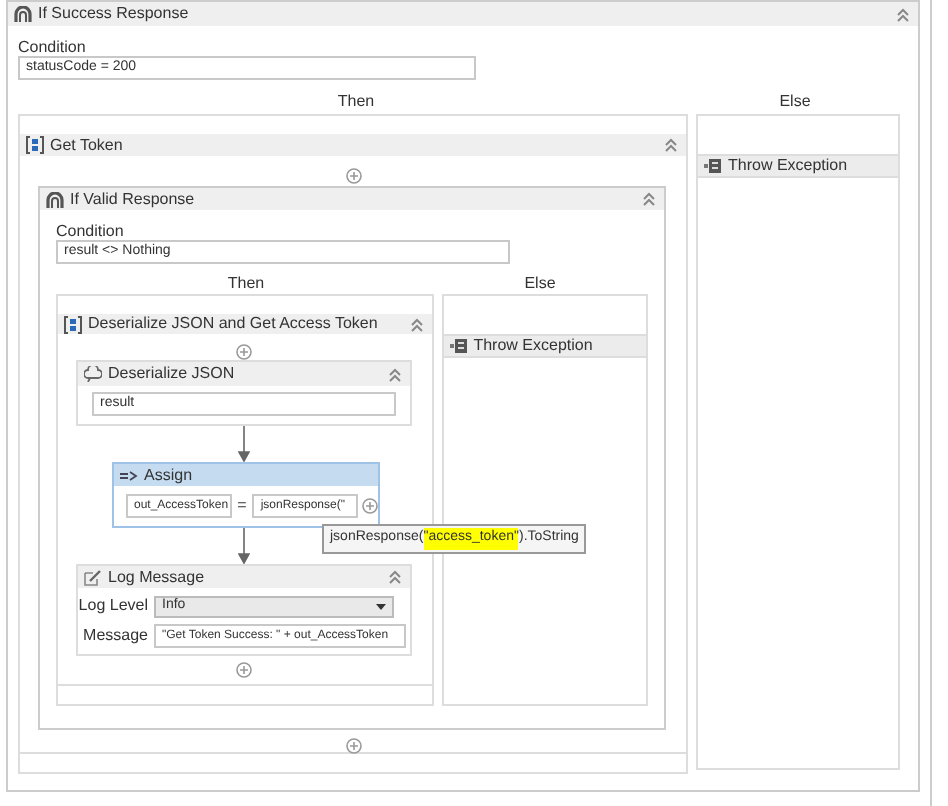 The height and width of the screenshot is (806, 948). Describe the element at coordinates (156, 577) in the screenshot. I see `activity-title: Log Message` at that location.